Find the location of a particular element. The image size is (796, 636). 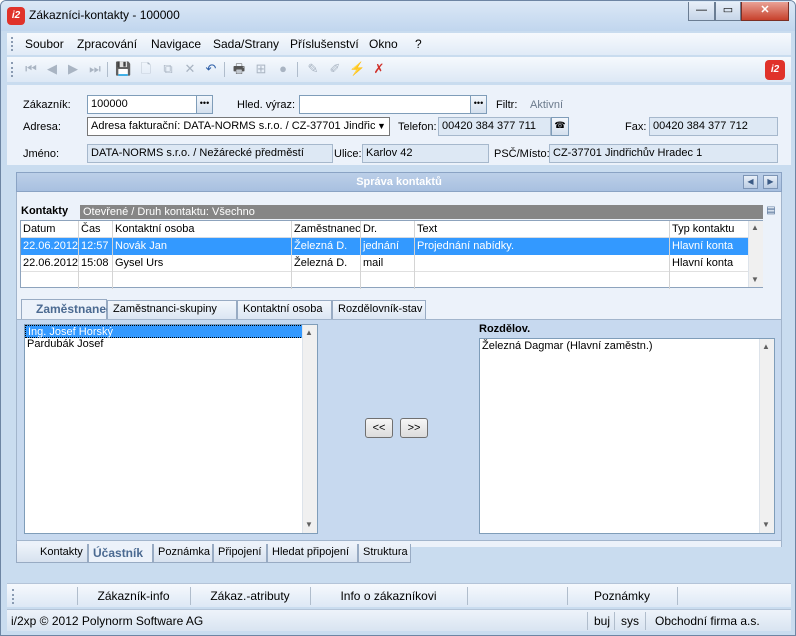

move-right-button: >> is located at coordinates (414, 428).